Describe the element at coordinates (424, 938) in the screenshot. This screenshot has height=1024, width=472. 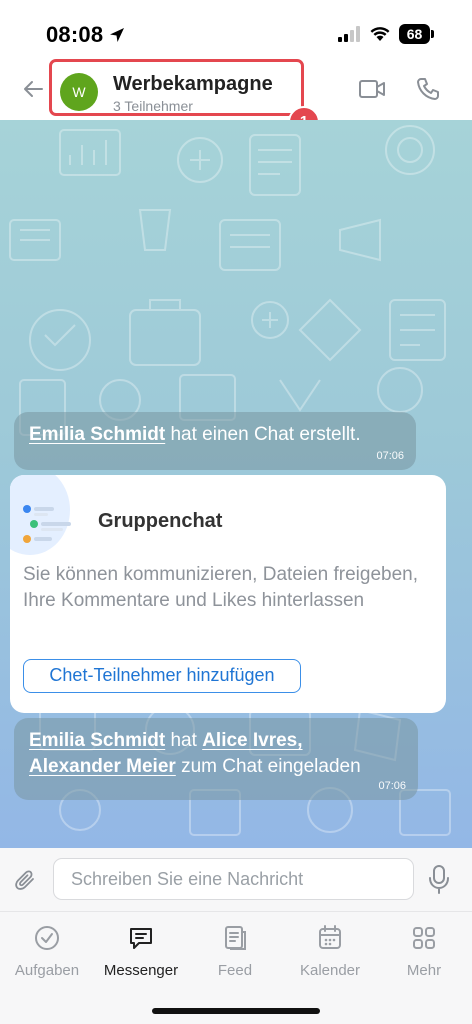
I see `grid-icon` at that location.